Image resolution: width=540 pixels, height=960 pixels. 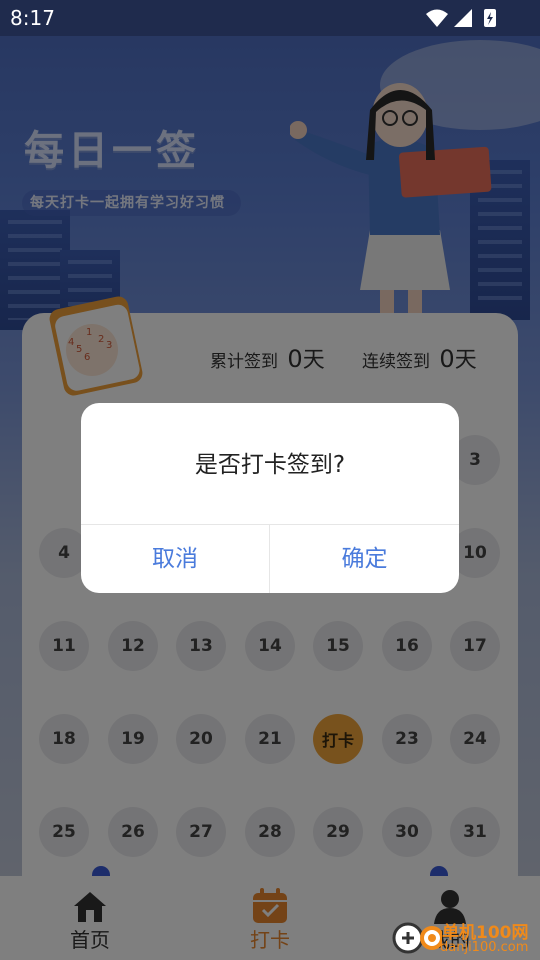 I want to click on wifi-icon, so click(x=437, y=18).